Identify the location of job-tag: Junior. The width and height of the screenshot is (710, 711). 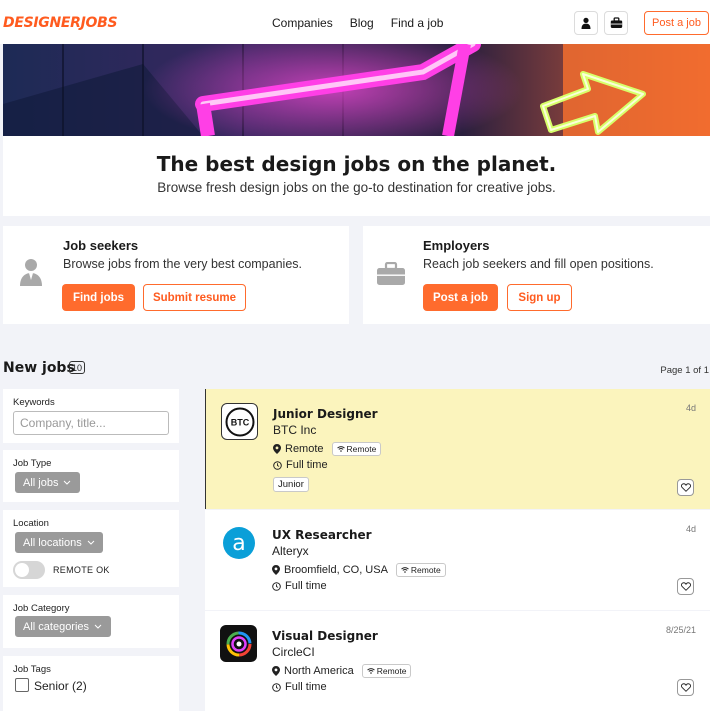
(291, 484).